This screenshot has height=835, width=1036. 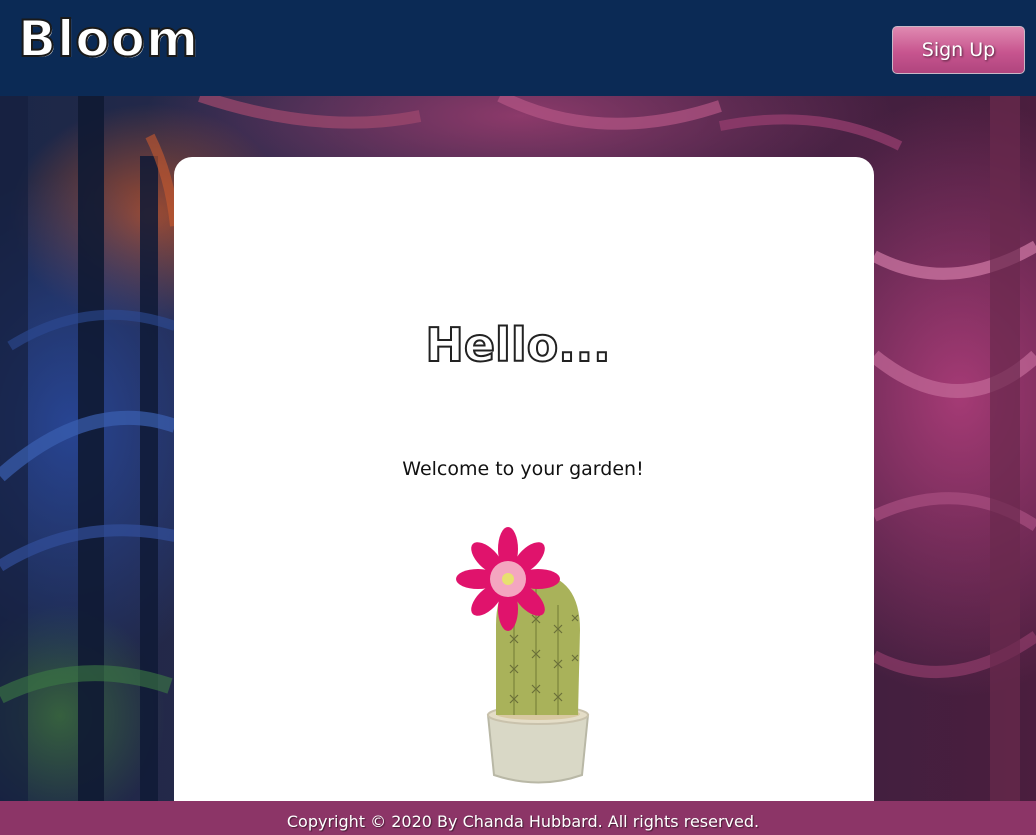 I want to click on logo: Bloom, so click(x=108, y=39).